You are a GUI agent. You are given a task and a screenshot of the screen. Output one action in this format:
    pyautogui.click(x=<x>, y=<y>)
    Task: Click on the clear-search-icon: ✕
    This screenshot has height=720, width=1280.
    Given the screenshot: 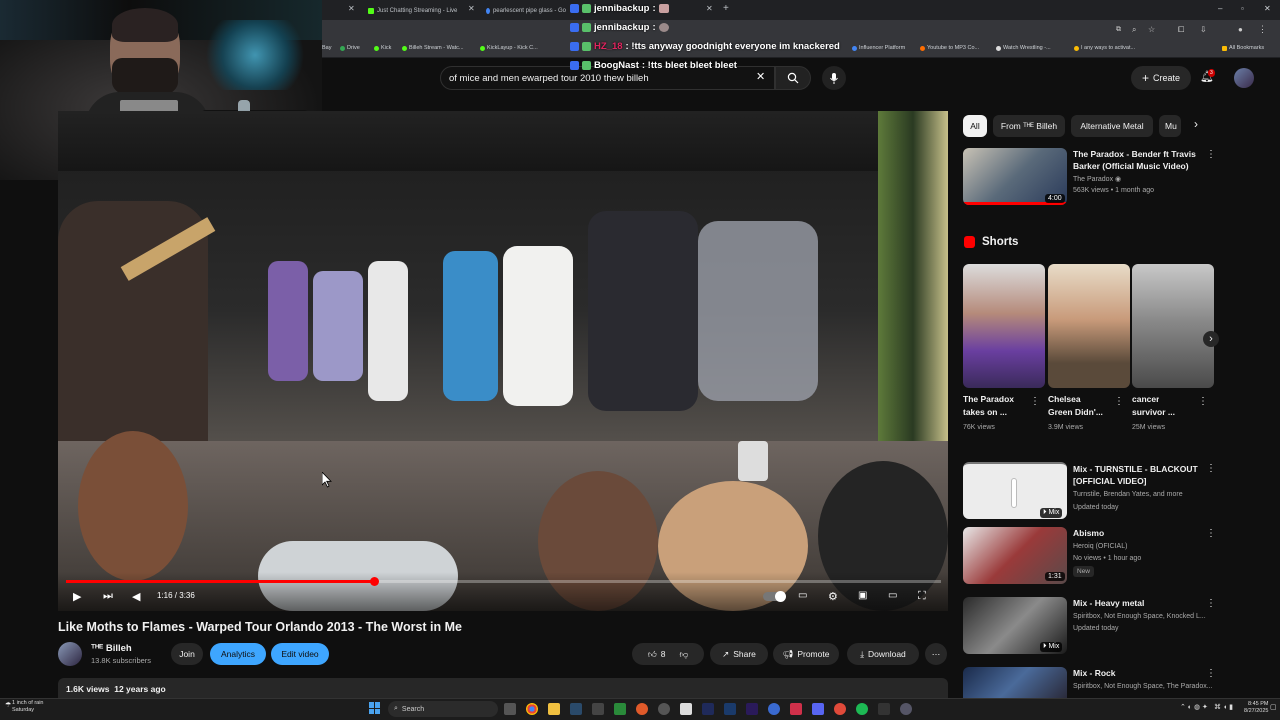 What is the action you would take?
    pyautogui.click(x=760, y=76)
    